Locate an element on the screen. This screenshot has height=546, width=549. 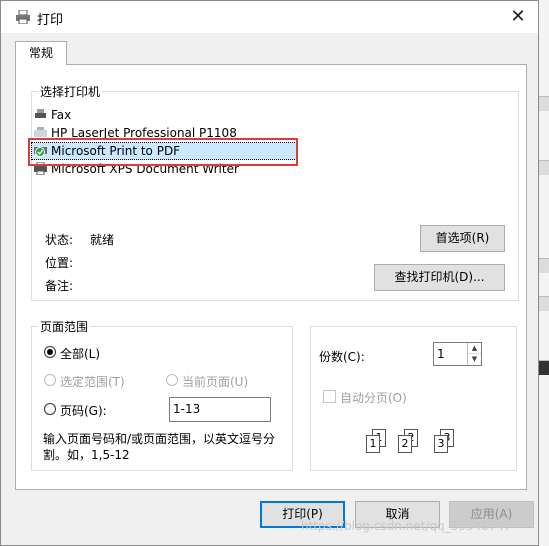
collate-label: 自动分页(O) is located at coordinates (373, 398).